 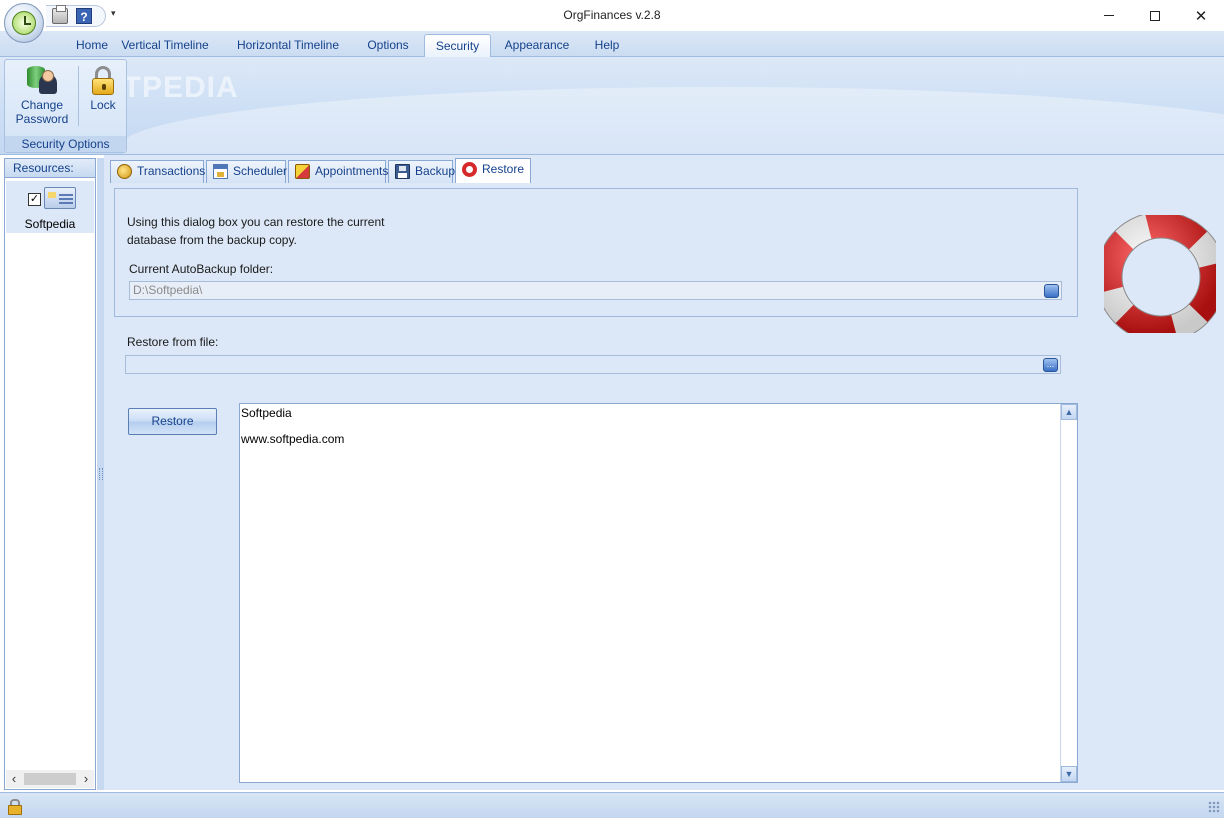 I want to click on ribbon-background-decoration, so click(x=672, y=120).